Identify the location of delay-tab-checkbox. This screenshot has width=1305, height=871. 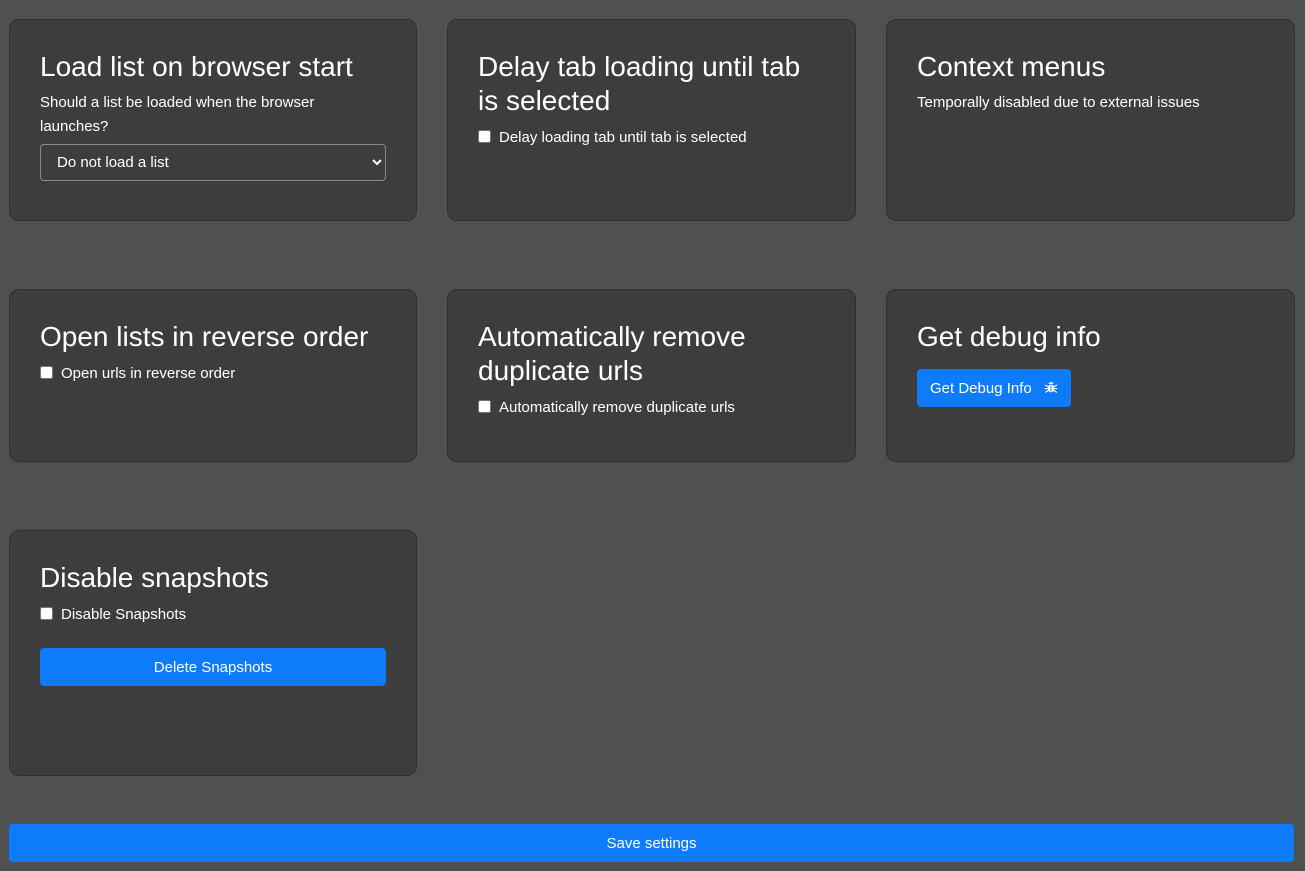
(484, 136).